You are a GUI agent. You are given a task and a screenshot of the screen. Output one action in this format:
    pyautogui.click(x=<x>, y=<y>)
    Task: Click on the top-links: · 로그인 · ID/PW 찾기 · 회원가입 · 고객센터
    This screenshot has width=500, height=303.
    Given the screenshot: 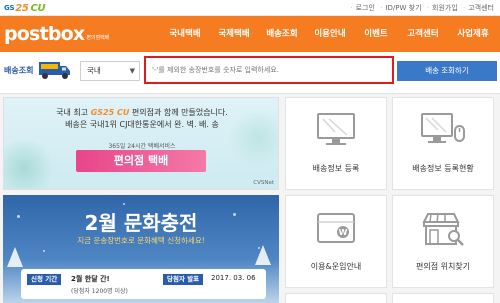 What is the action you would take?
    pyautogui.click(x=423, y=8)
    